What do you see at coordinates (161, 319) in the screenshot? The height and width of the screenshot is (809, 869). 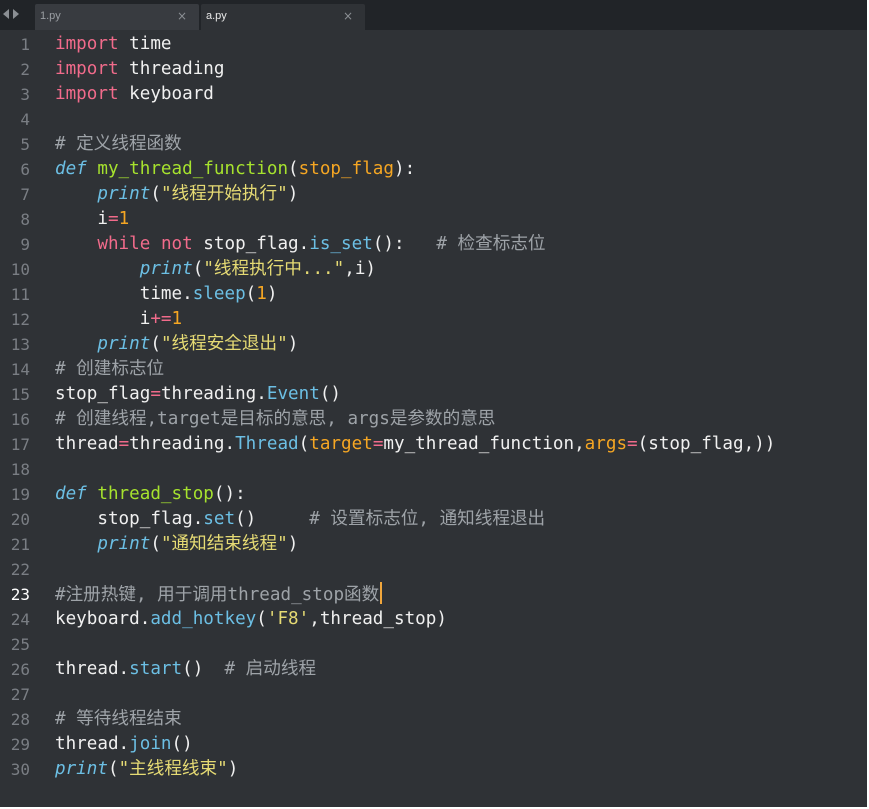 I see `code-token: +=` at bounding box center [161, 319].